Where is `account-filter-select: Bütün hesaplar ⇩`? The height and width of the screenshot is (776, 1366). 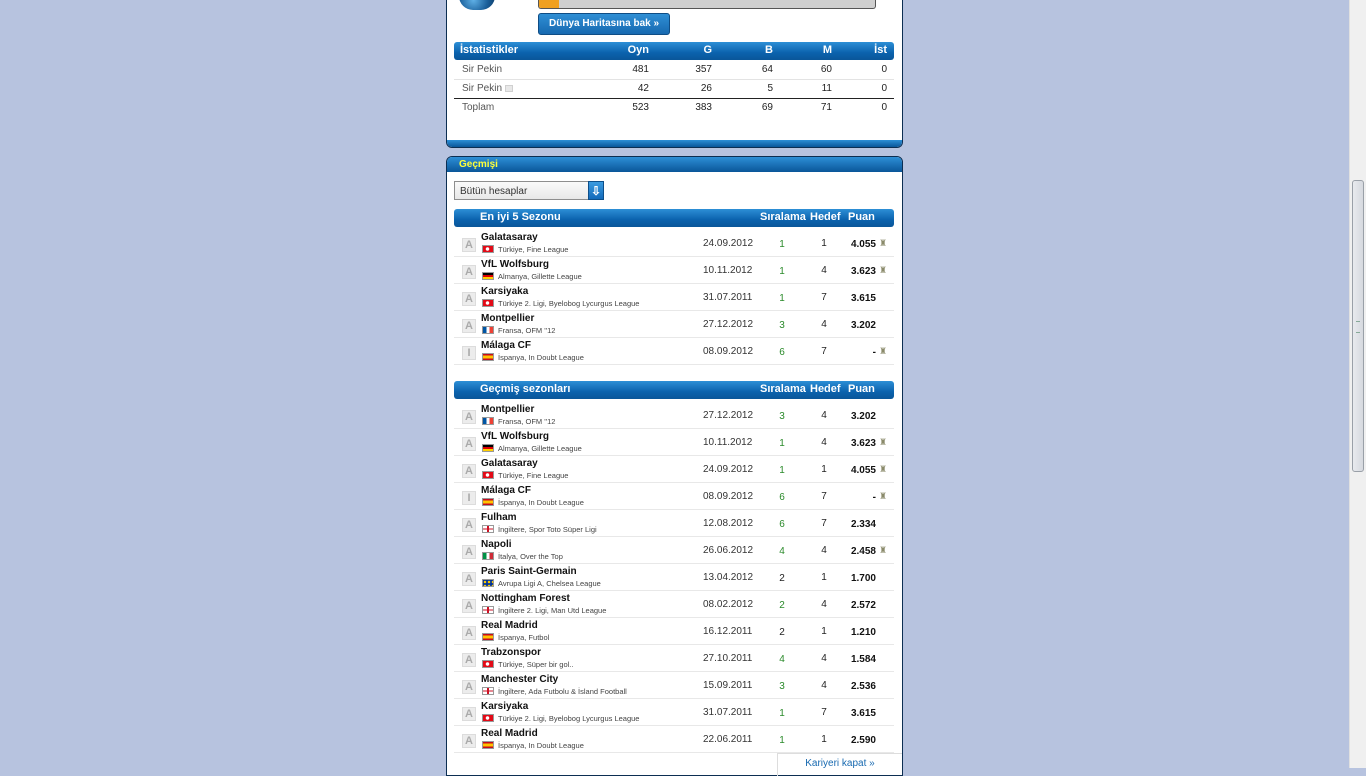 account-filter-select: Bütün hesaplar ⇩ is located at coordinates (529, 190).